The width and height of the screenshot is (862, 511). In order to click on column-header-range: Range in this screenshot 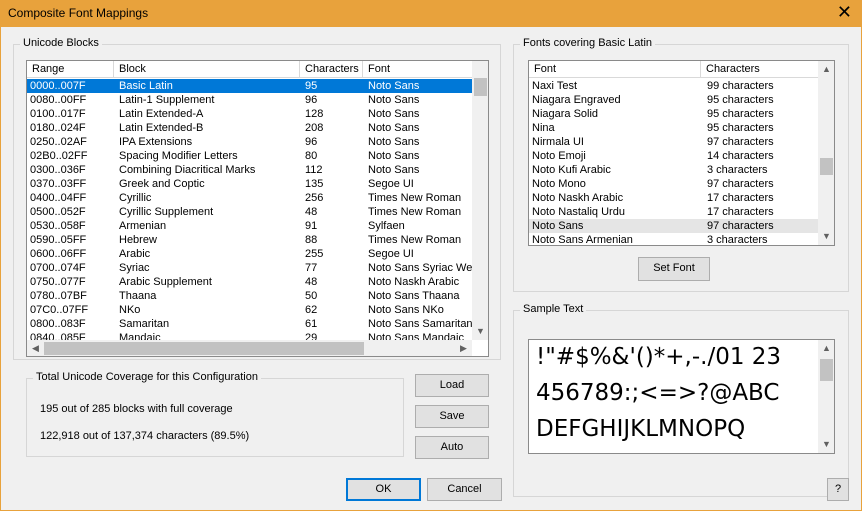, I will do `click(70, 69)`.